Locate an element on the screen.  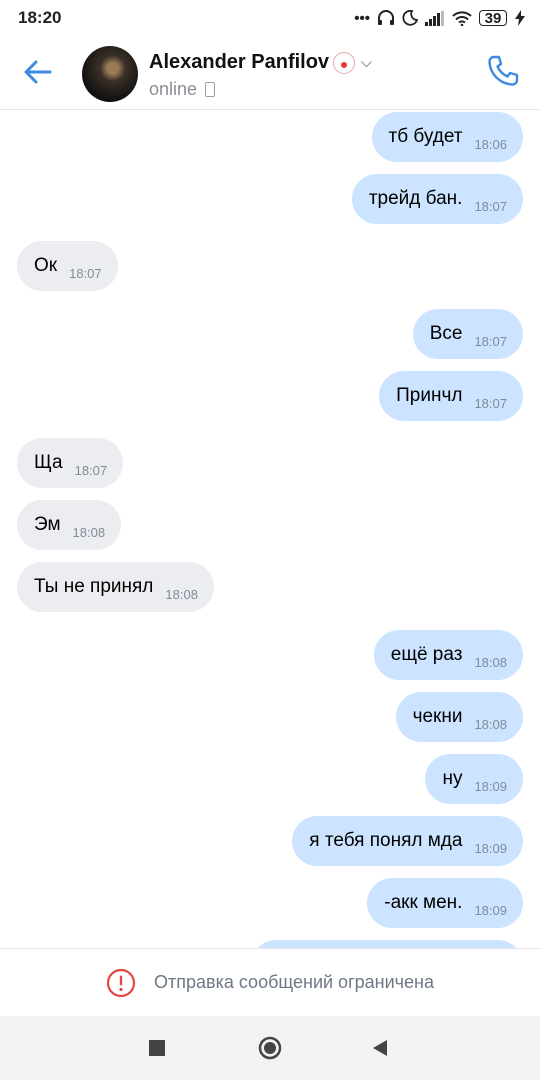
status-icons: ••• 39 is located at coordinates (440, 18).